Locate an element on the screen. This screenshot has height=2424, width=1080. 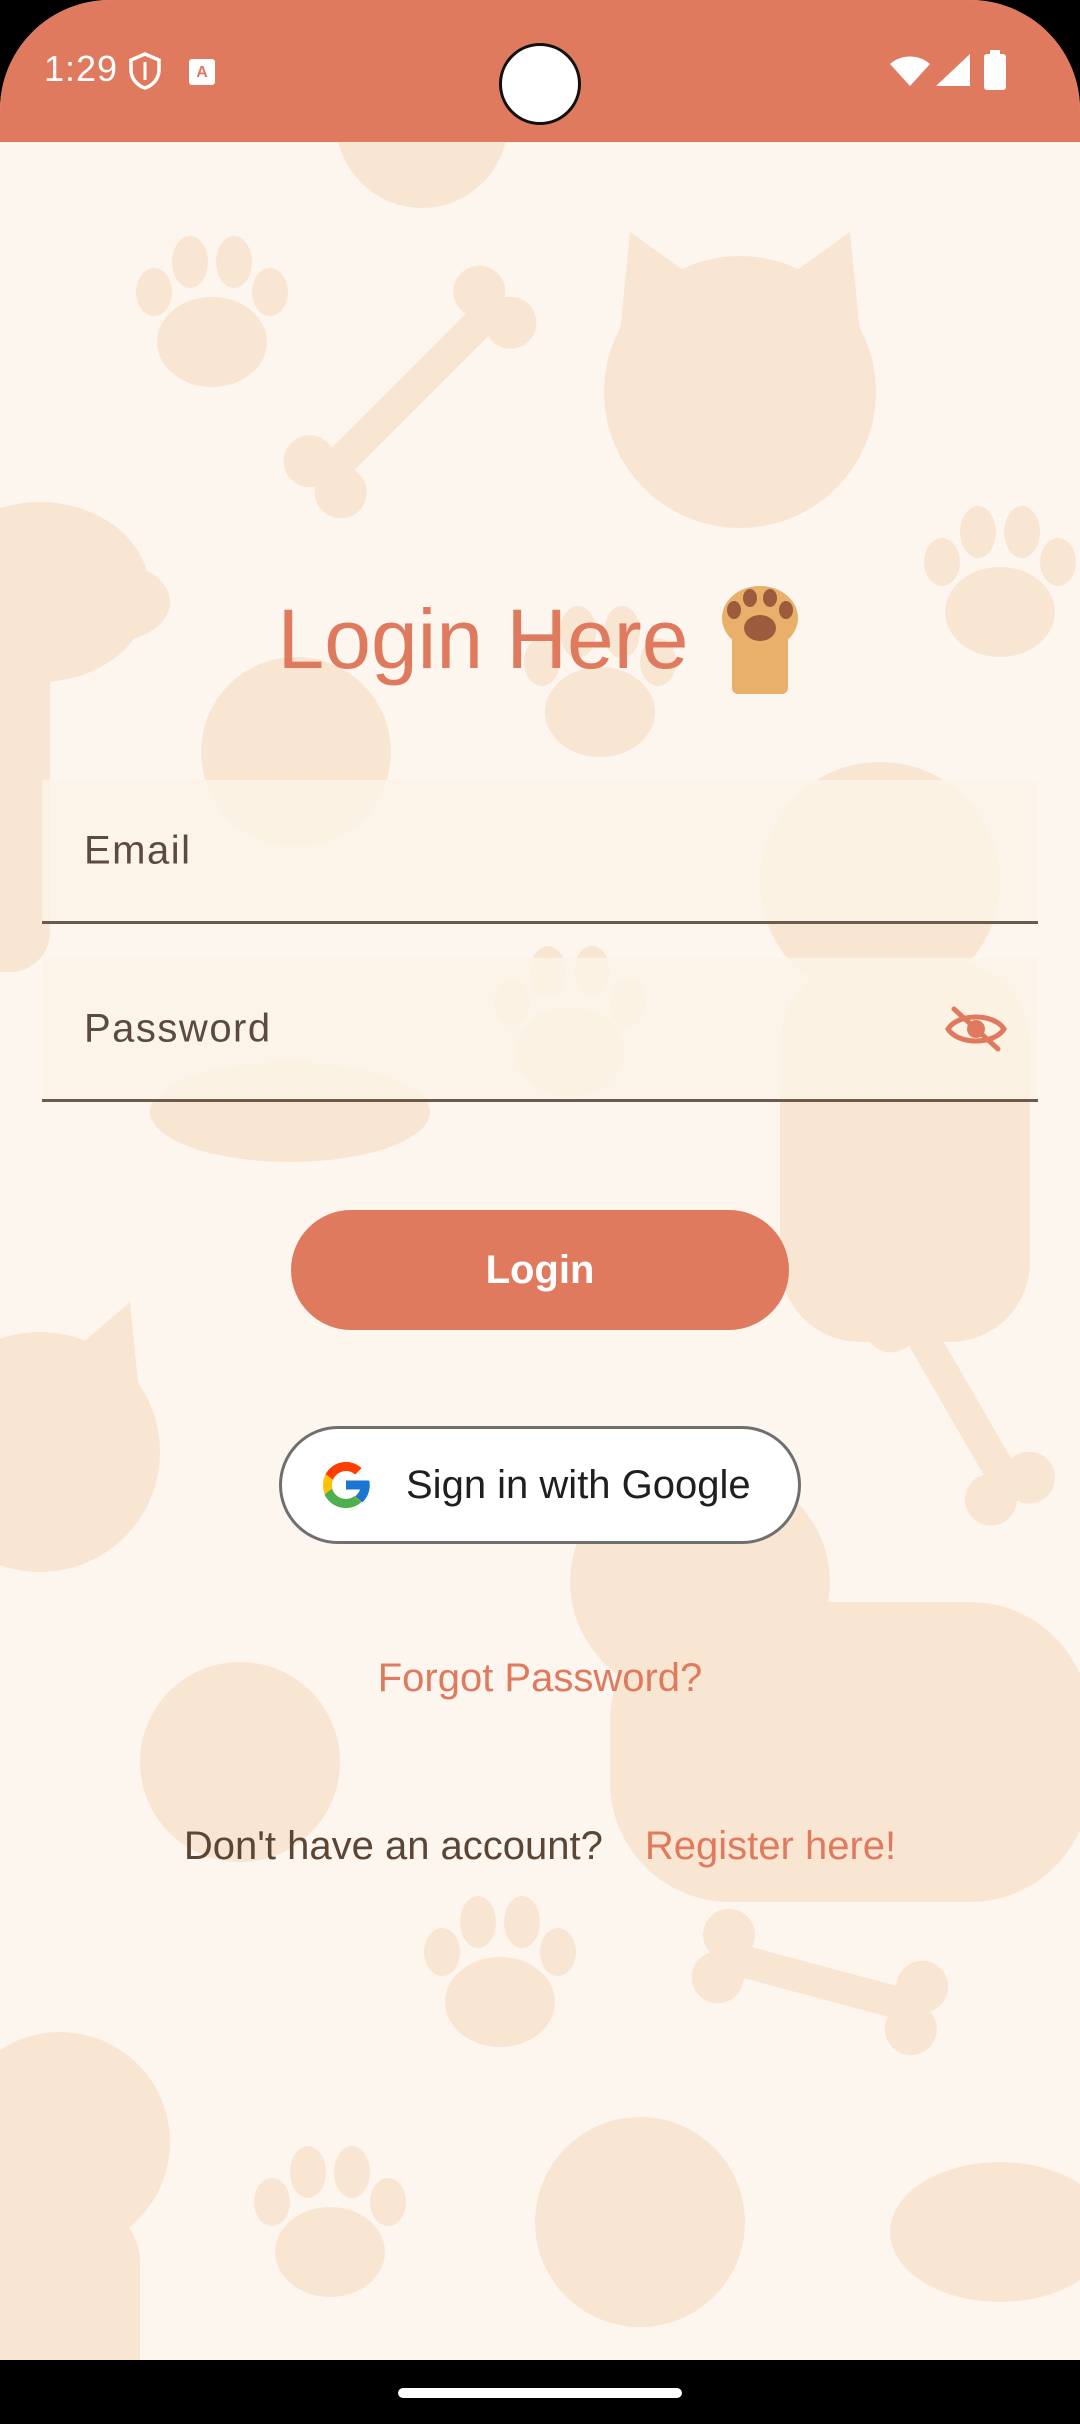
forgot-password-link: Forgot Password? is located at coordinates (540, 1678).